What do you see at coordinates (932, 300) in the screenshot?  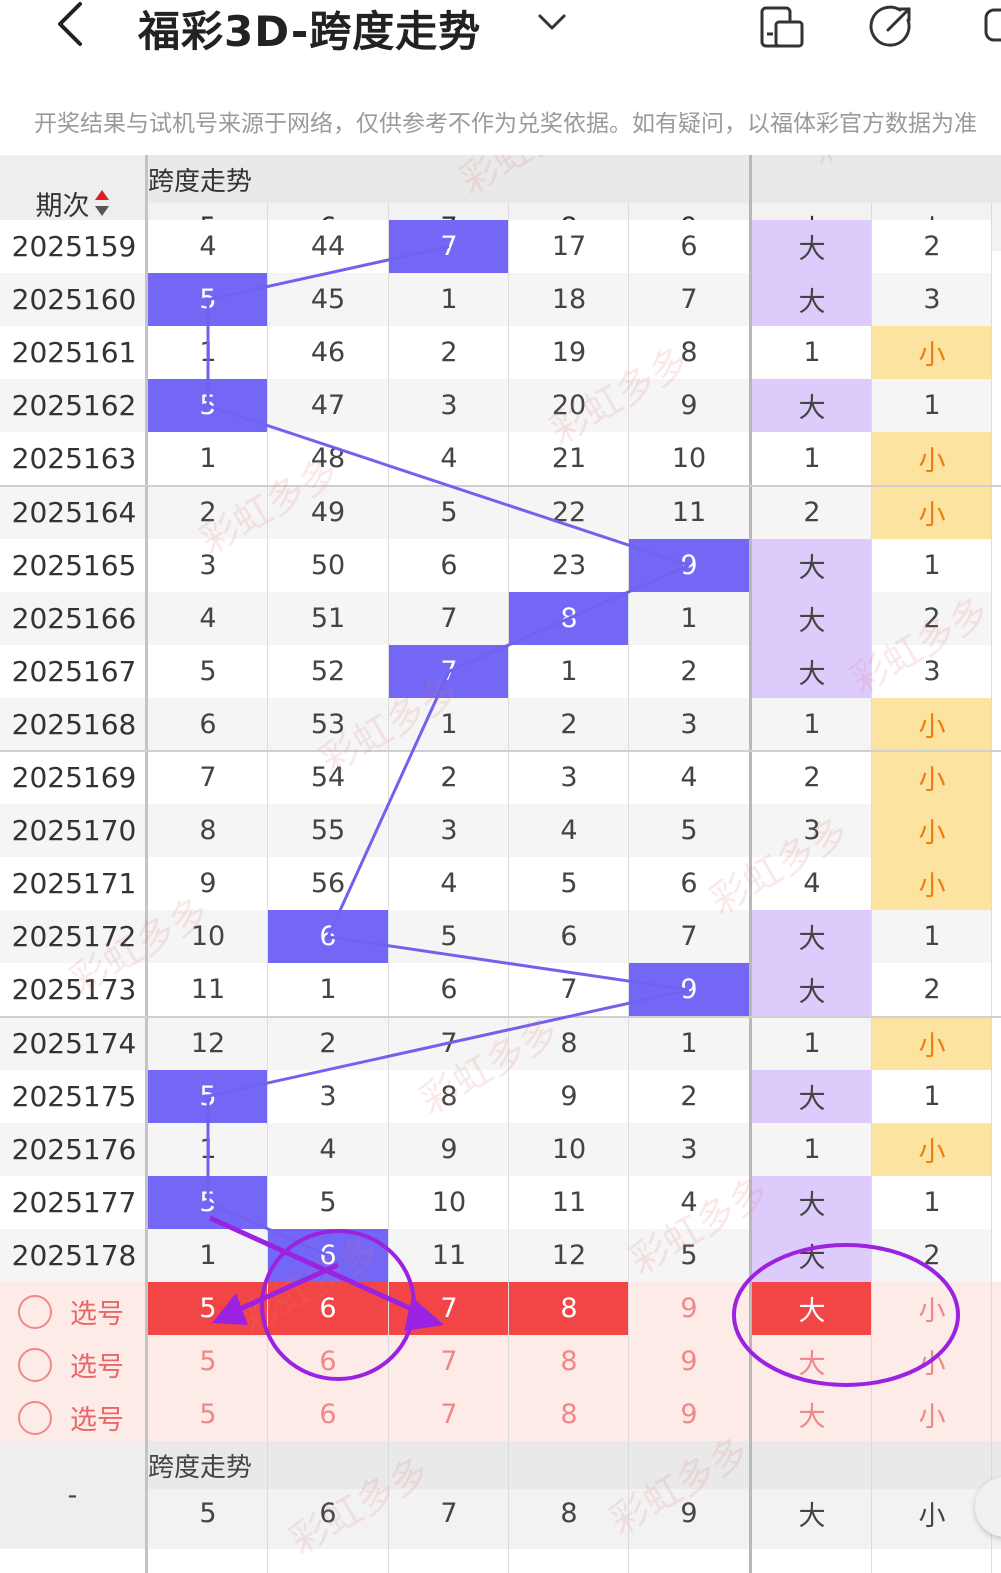 I see `size-cell: 3` at bounding box center [932, 300].